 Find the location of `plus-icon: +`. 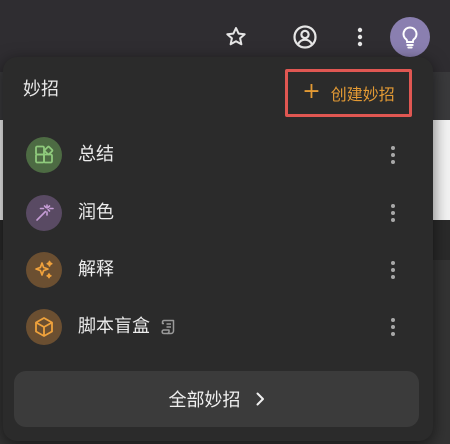

plus-icon: + is located at coordinates (311, 91).